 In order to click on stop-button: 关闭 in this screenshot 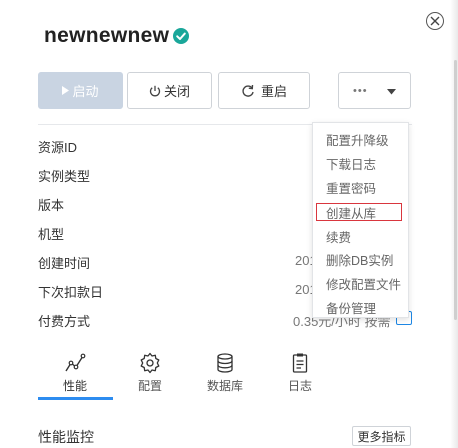, I will do `click(169, 90)`.